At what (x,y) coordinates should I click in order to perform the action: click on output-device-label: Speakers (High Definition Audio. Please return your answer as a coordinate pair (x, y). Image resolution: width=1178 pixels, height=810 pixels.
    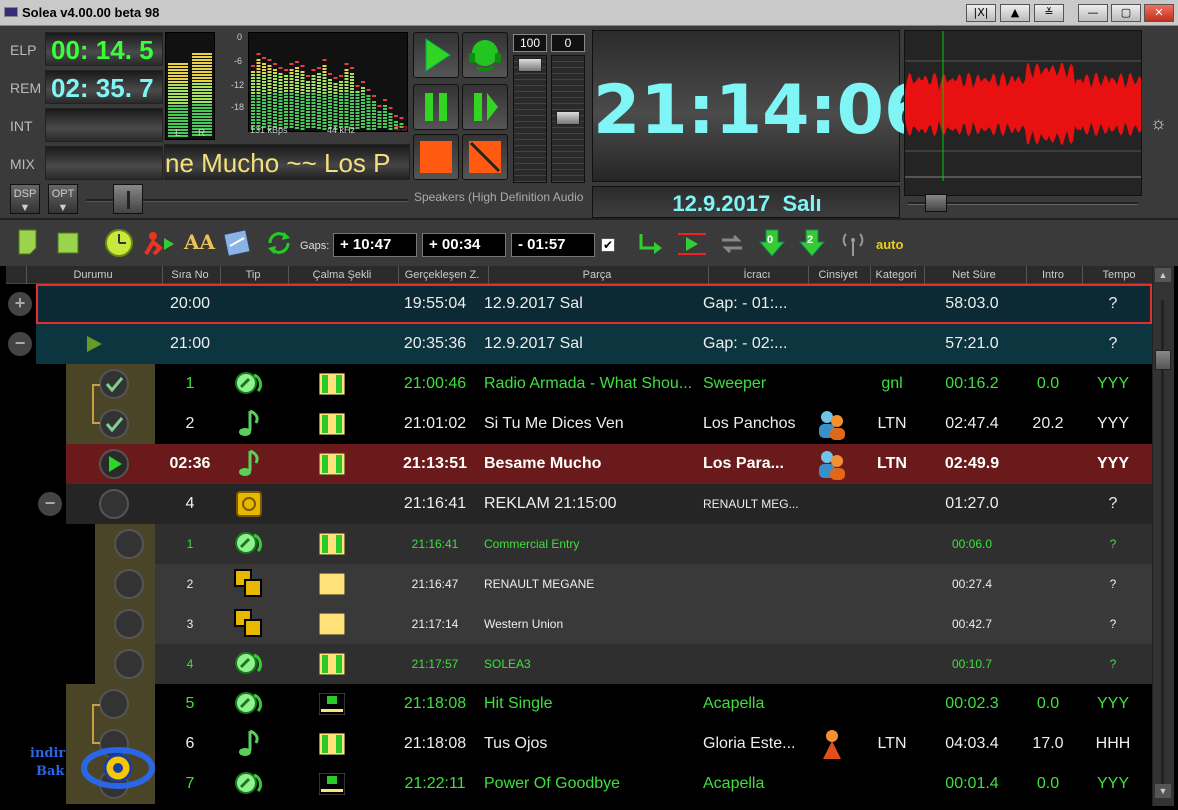
    Looking at the image, I should click on (499, 197).